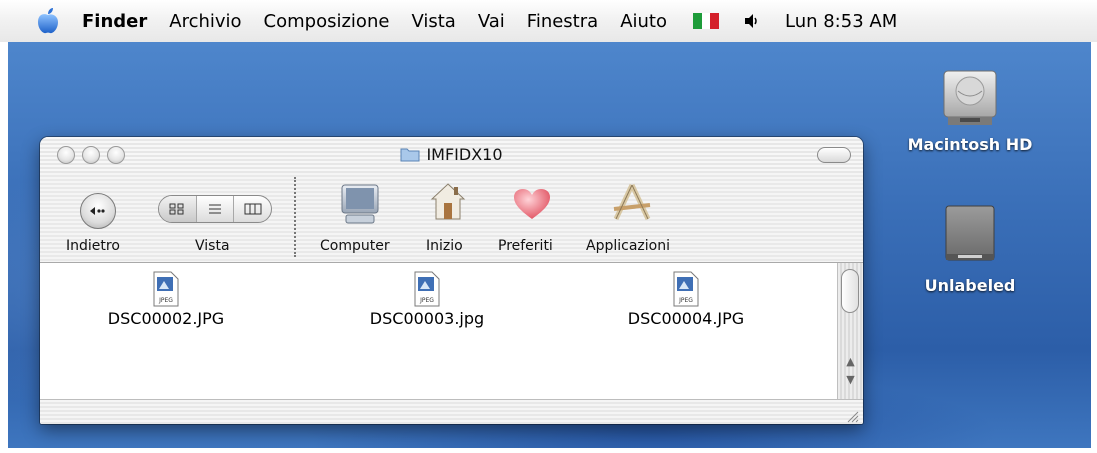 The image size is (1097, 453). I want to click on desktop-icon-label: Unlabeled, so click(970, 285).